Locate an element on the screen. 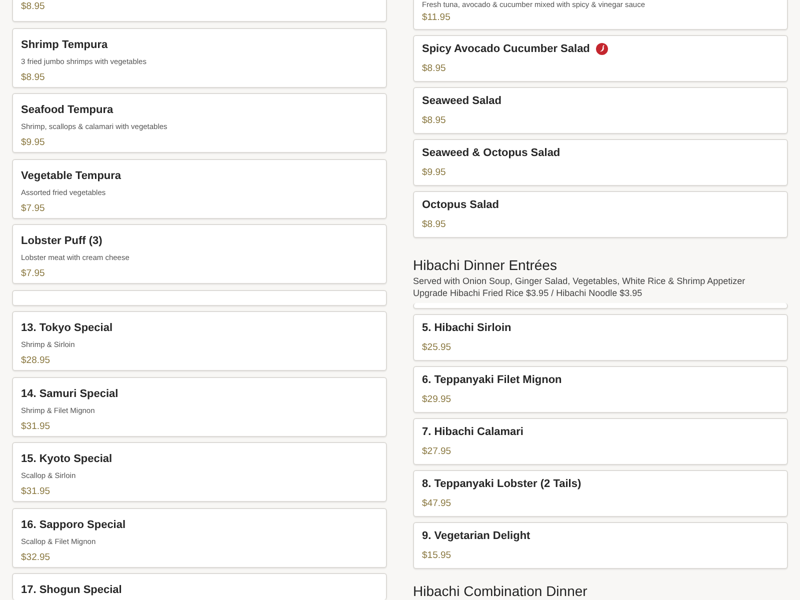 The width and height of the screenshot is (800, 600). dish-name: 6. Teppanyaki Filet Mignon is located at coordinates (492, 380).